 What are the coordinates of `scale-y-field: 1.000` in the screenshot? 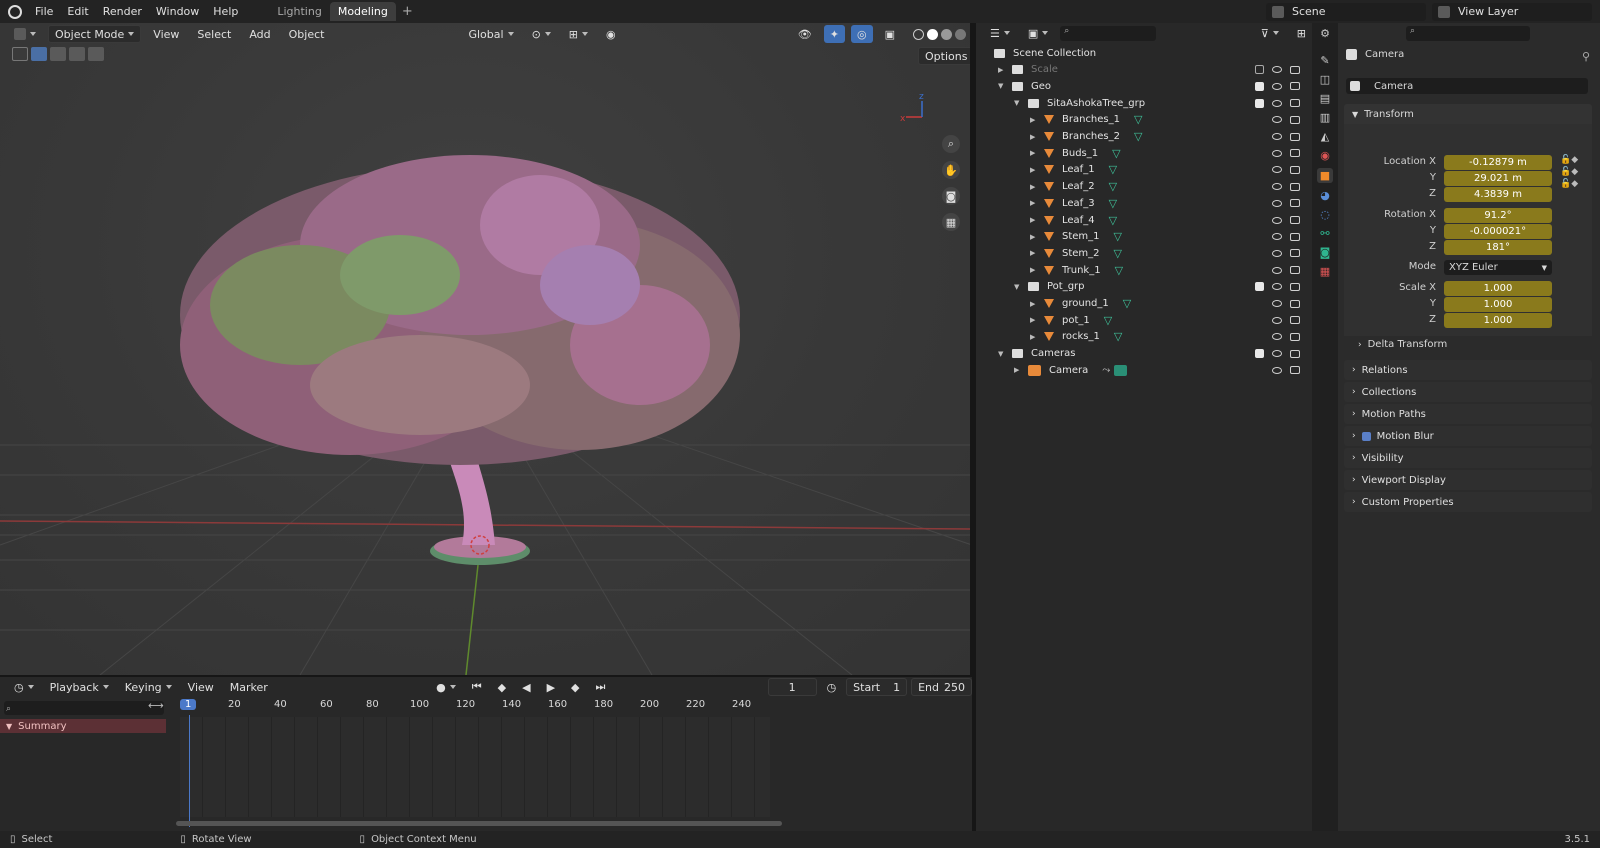 It's located at (1498, 304).